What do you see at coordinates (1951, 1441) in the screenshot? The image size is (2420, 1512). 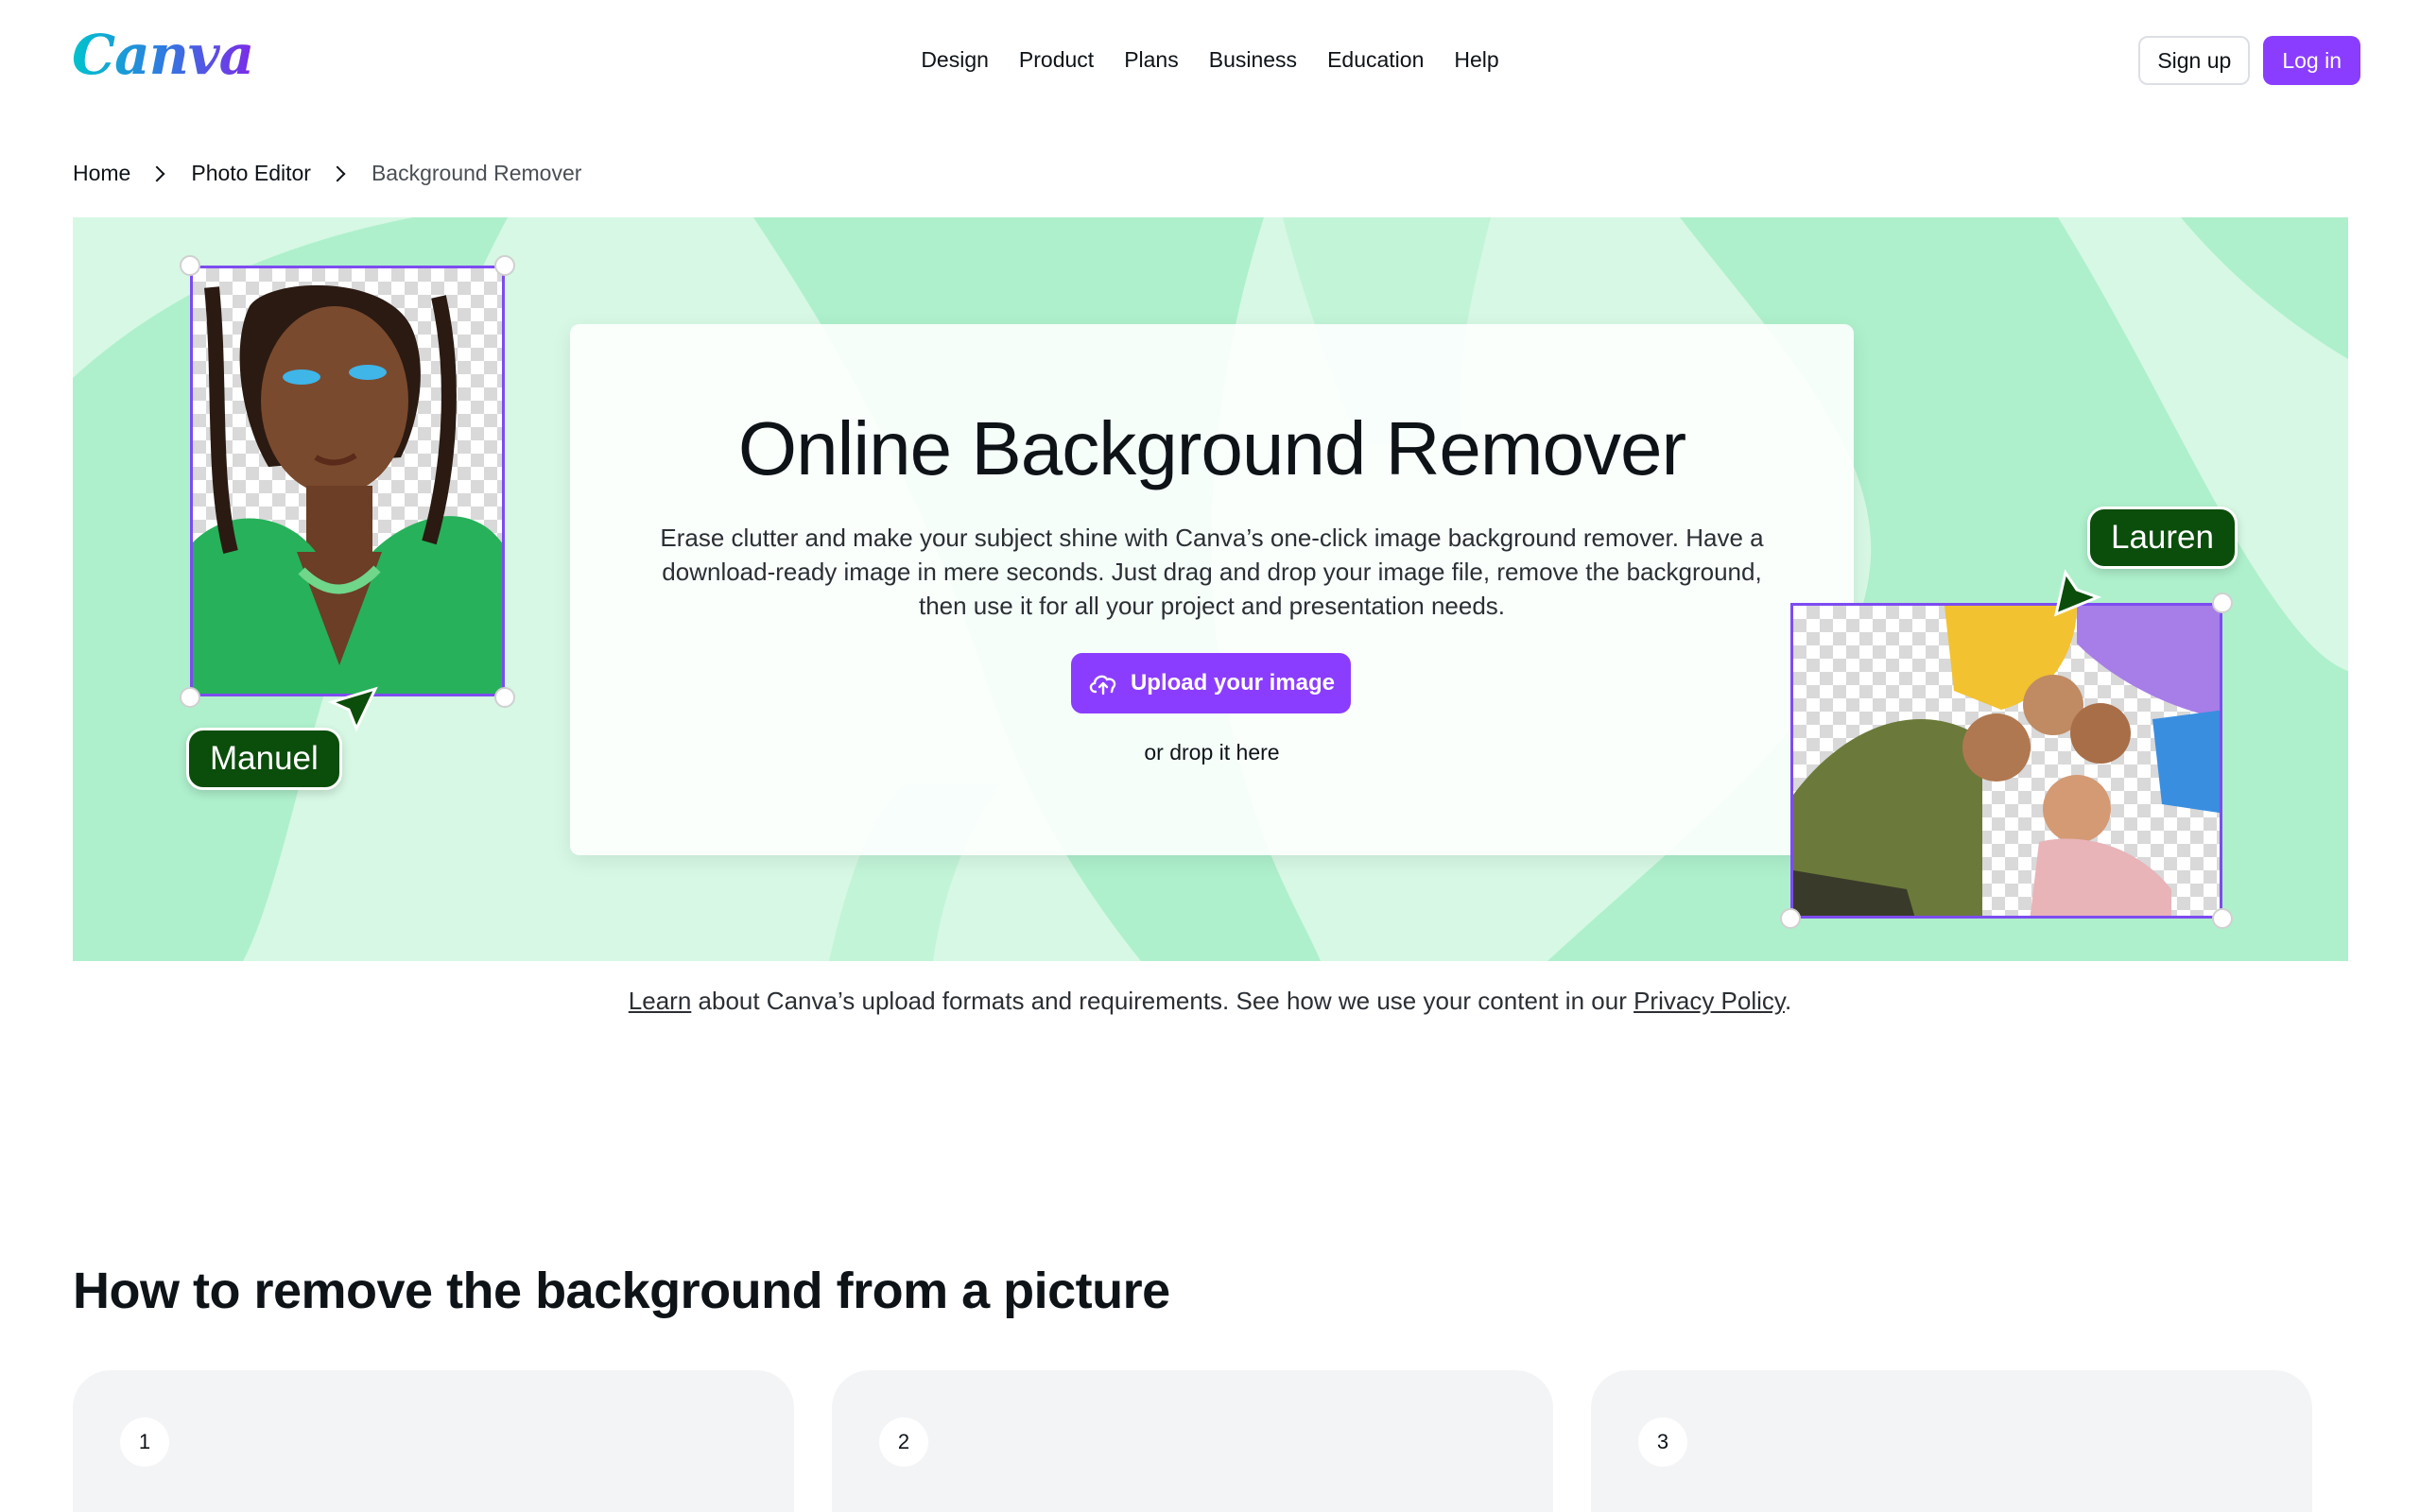 I see `step-card: 3` at bounding box center [1951, 1441].